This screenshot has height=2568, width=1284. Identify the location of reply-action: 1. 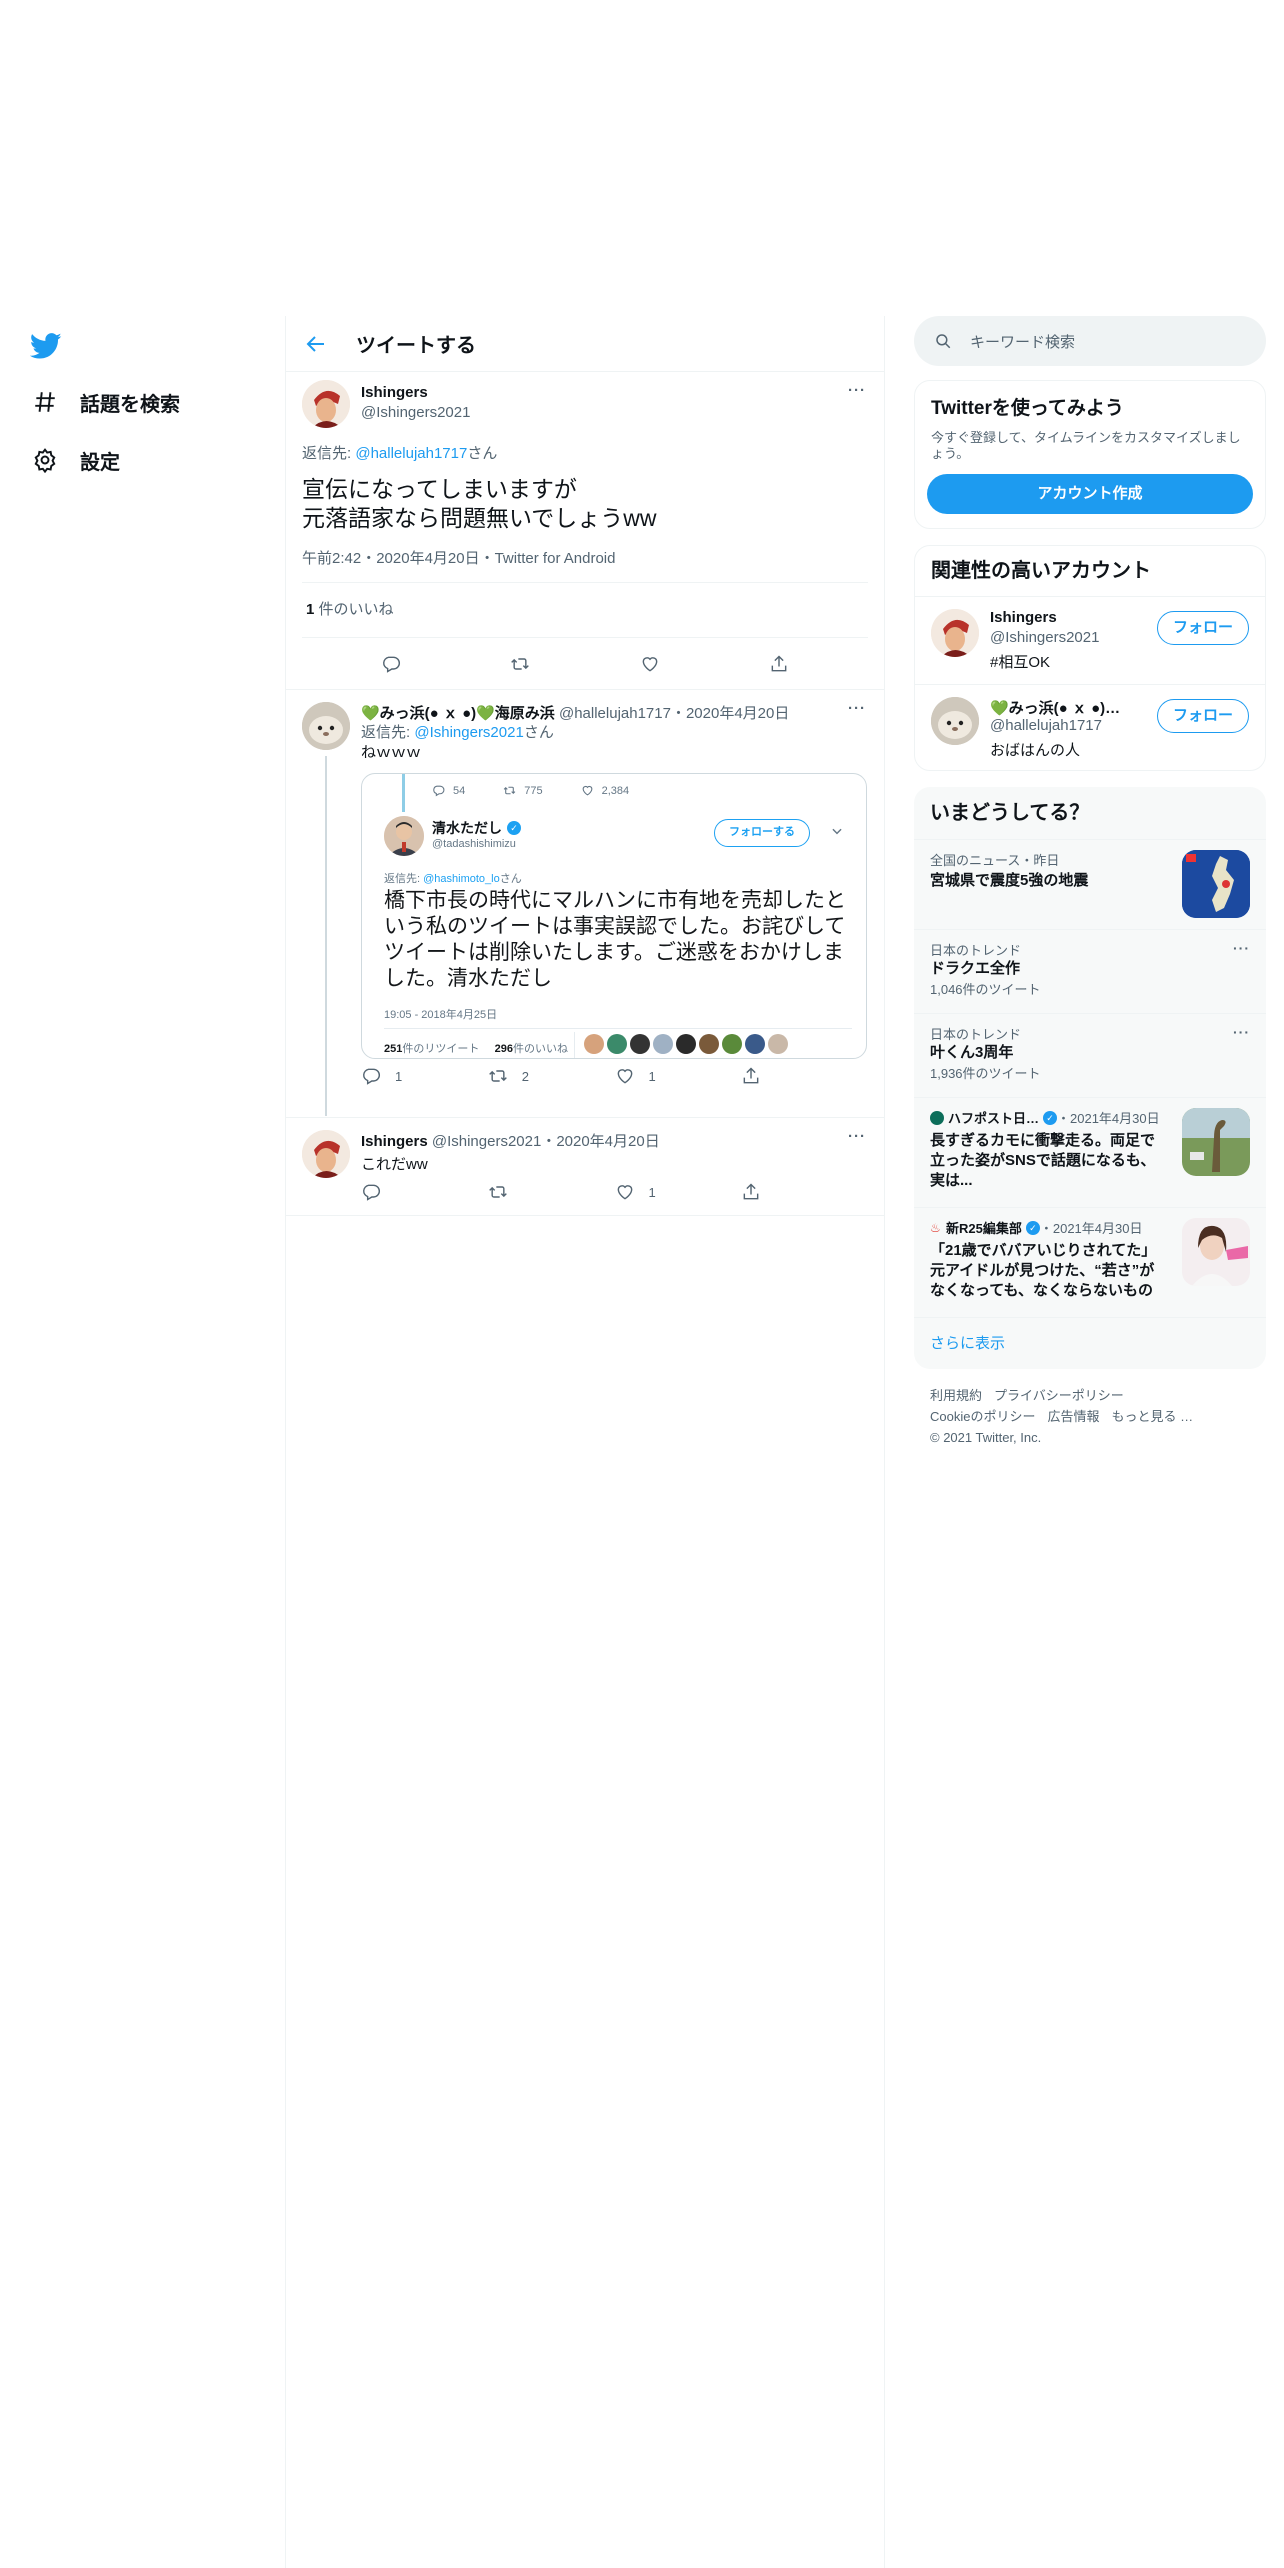
(424, 1076).